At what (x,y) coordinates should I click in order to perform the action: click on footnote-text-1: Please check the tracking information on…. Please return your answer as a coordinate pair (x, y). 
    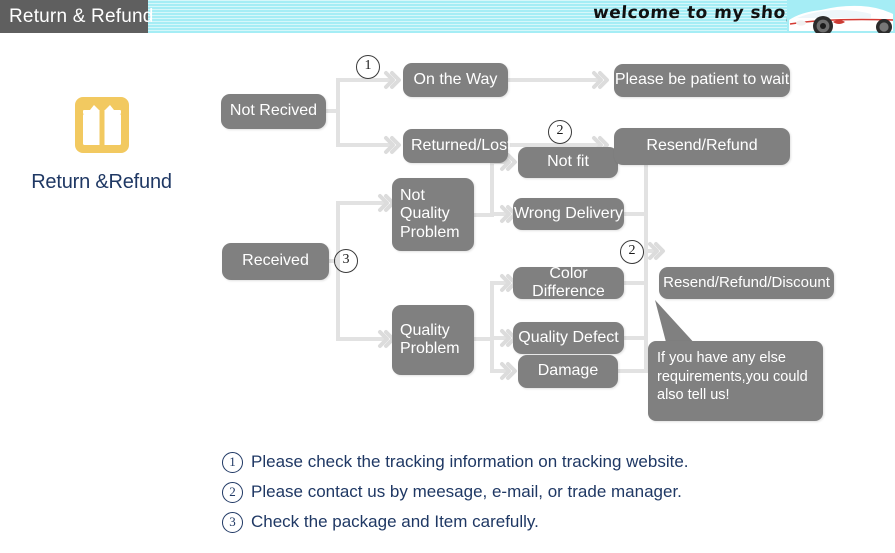
    Looking at the image, I should click on (470, 461).